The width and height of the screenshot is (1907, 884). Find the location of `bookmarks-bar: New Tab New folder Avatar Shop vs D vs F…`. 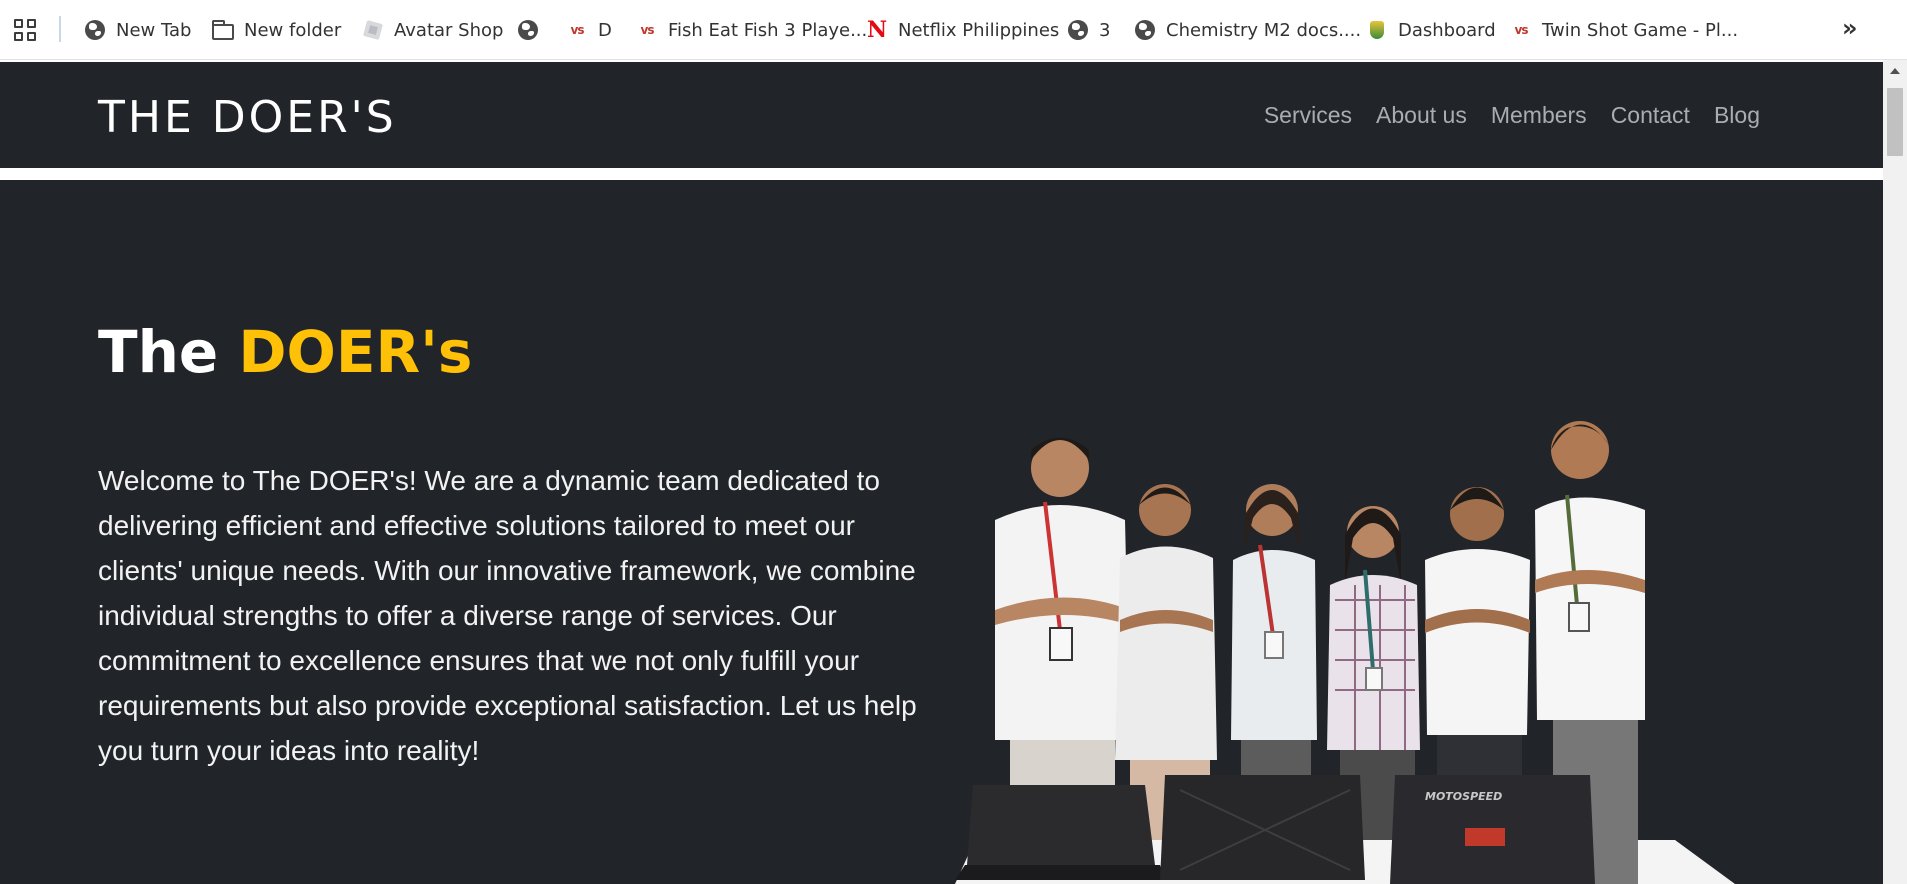

bookmarks-bar: New Tab New folder Avatar Shop vs D vs F… is located at coordinates (953, 30).